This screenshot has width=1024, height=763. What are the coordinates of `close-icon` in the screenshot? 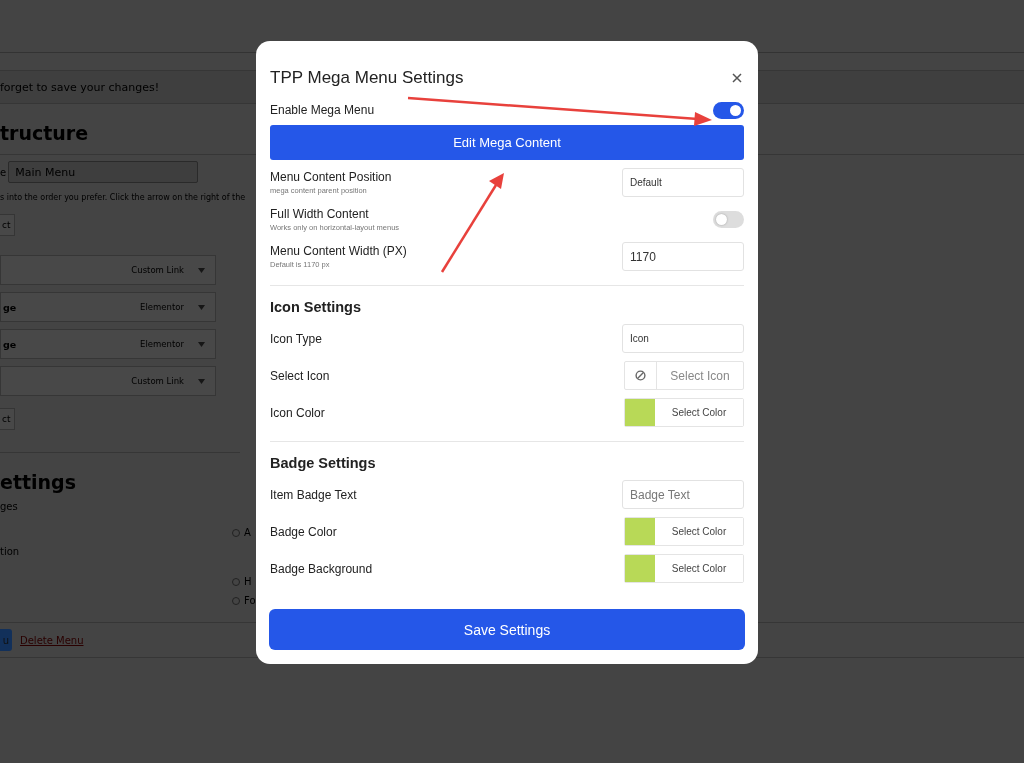 It's located at (737, 78).